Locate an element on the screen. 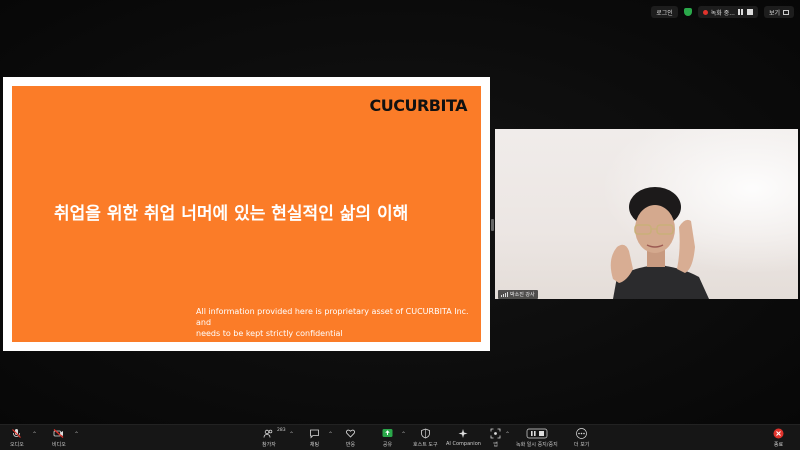 This screenshot has width=800, height=450. apps-options-caret-icon: ⌃ is located at coordinates (507, 434).